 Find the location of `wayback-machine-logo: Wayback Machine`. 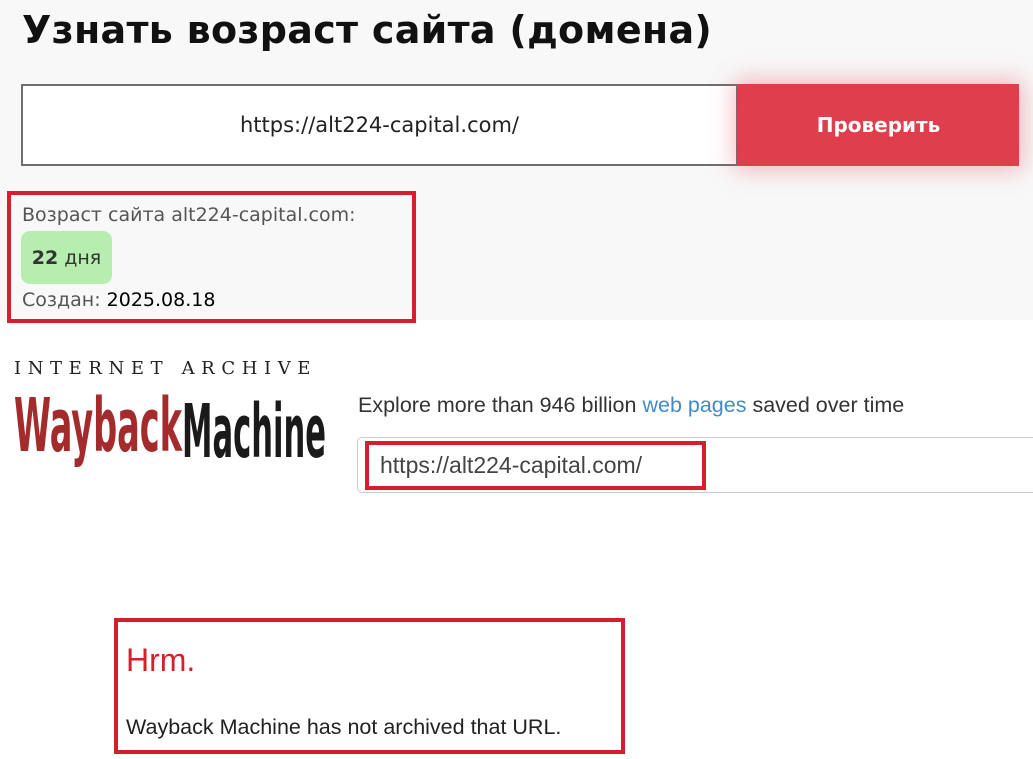

wayback-machine-logo: Wayback Machine is located at coordinates (170, 426).